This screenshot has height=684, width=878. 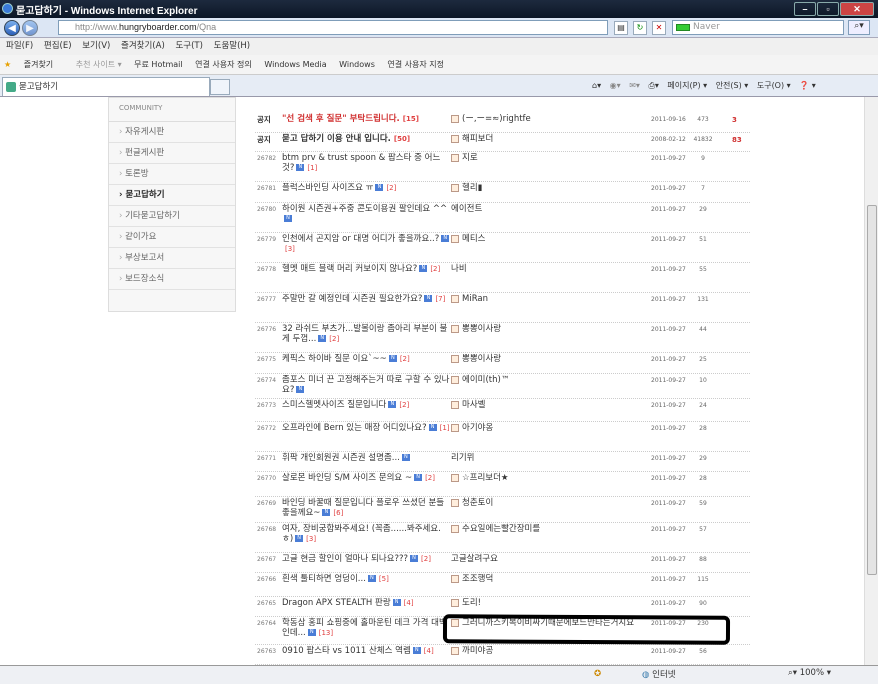 What do you see at coordinates (172, 195) in the screenshot?
I see `sidebar-item: 묻고답하기` at bounding box center [172, 195].